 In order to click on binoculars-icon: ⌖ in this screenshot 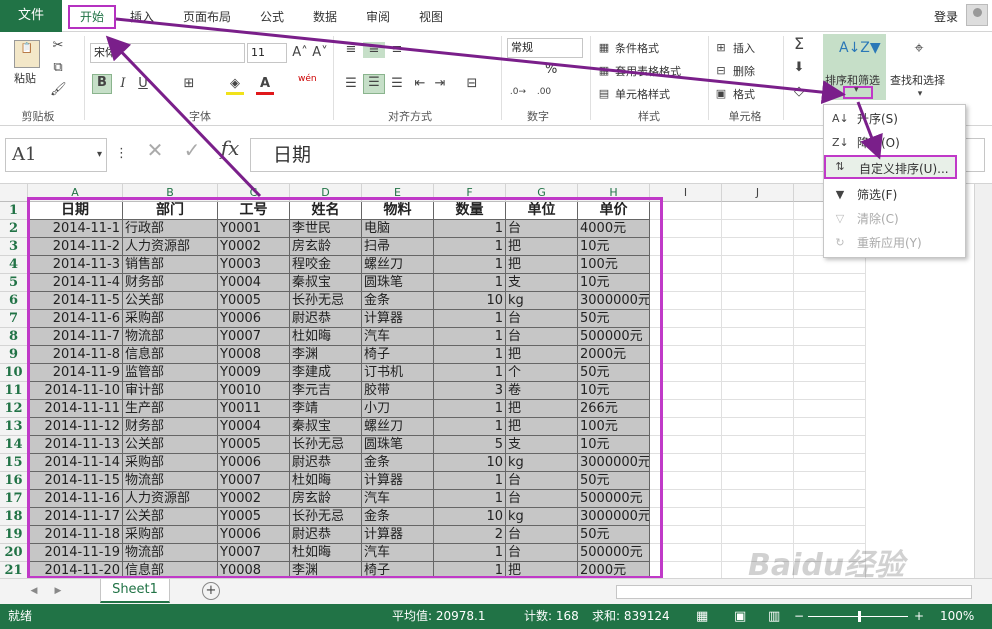, I will do `click(919, 48)`.